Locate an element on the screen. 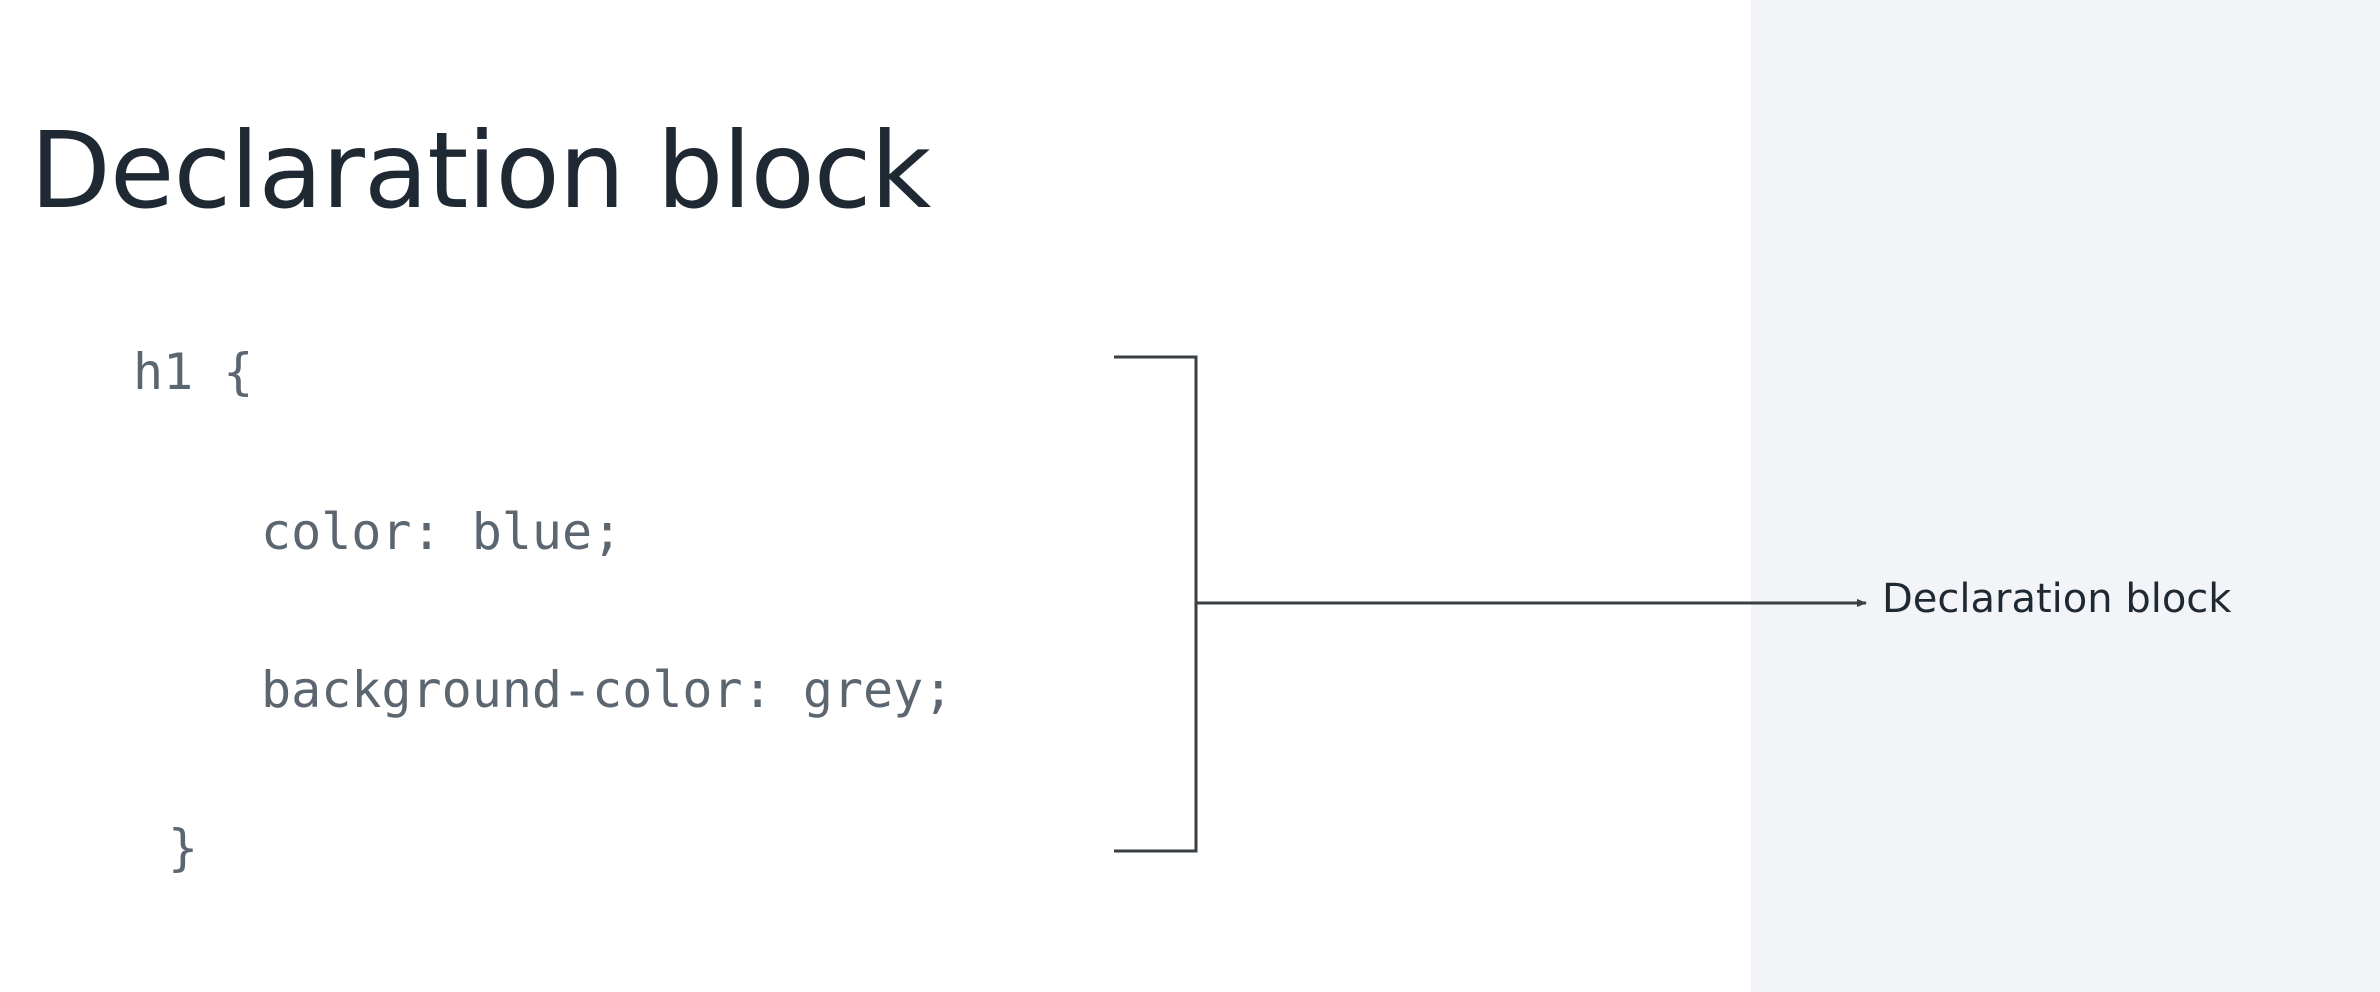 Image resolution: width=2380 pixels, height=992 pixels. bracket-shape is located at coordinates (1156, 604).